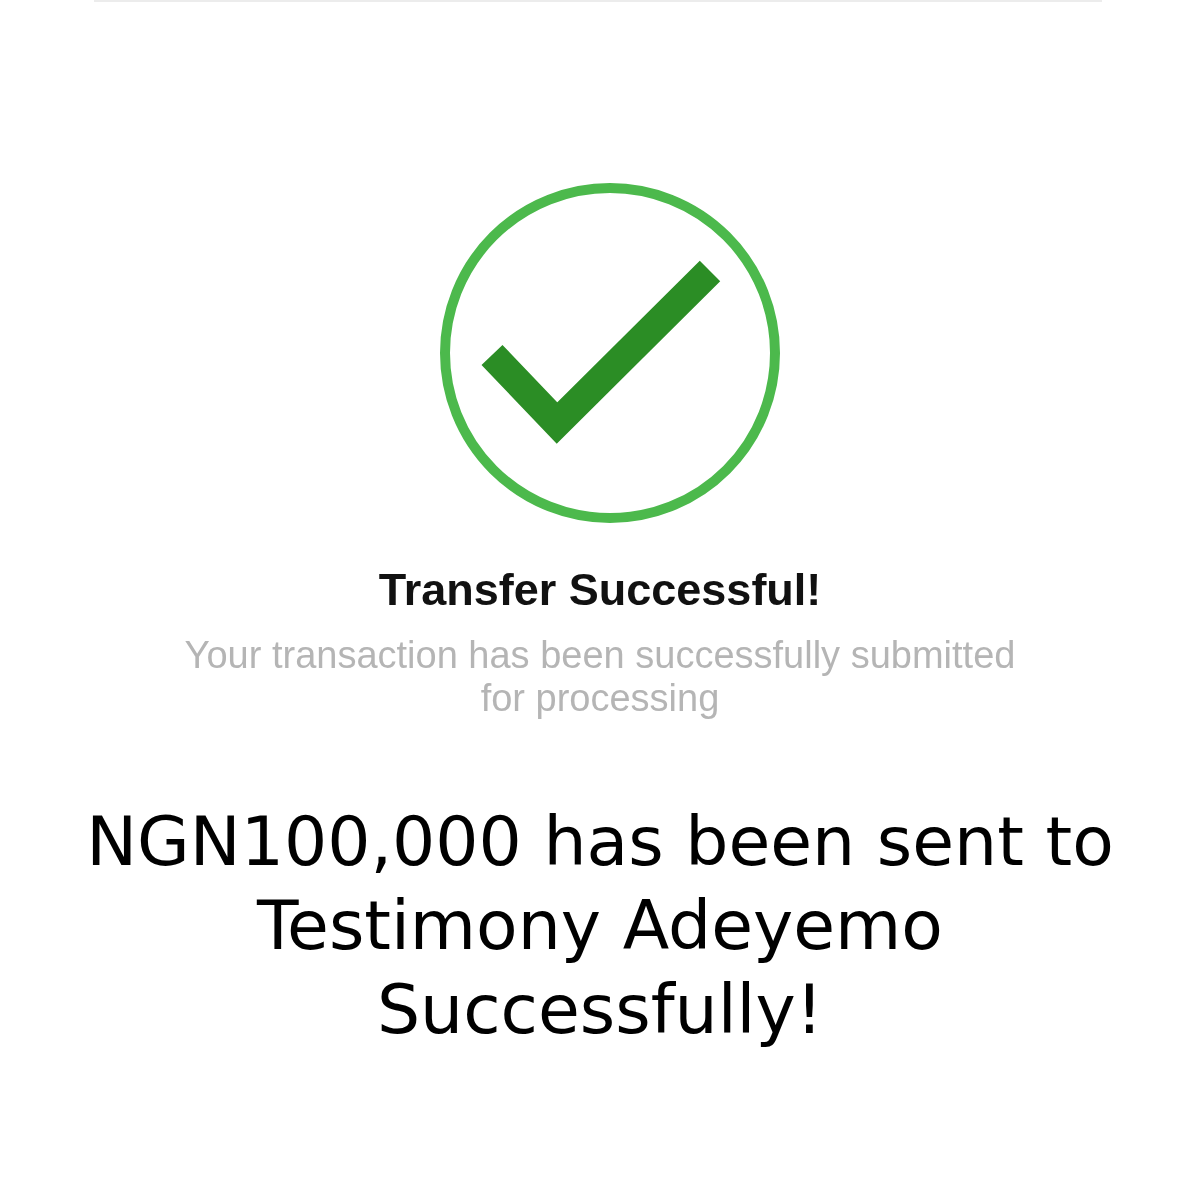 Image resolution: width=1200 pixels, height=1200 pixels. Describe the element at coordinates (600, 590) in the screenshot. I see `success-title: Transfer Successful!` at that location.